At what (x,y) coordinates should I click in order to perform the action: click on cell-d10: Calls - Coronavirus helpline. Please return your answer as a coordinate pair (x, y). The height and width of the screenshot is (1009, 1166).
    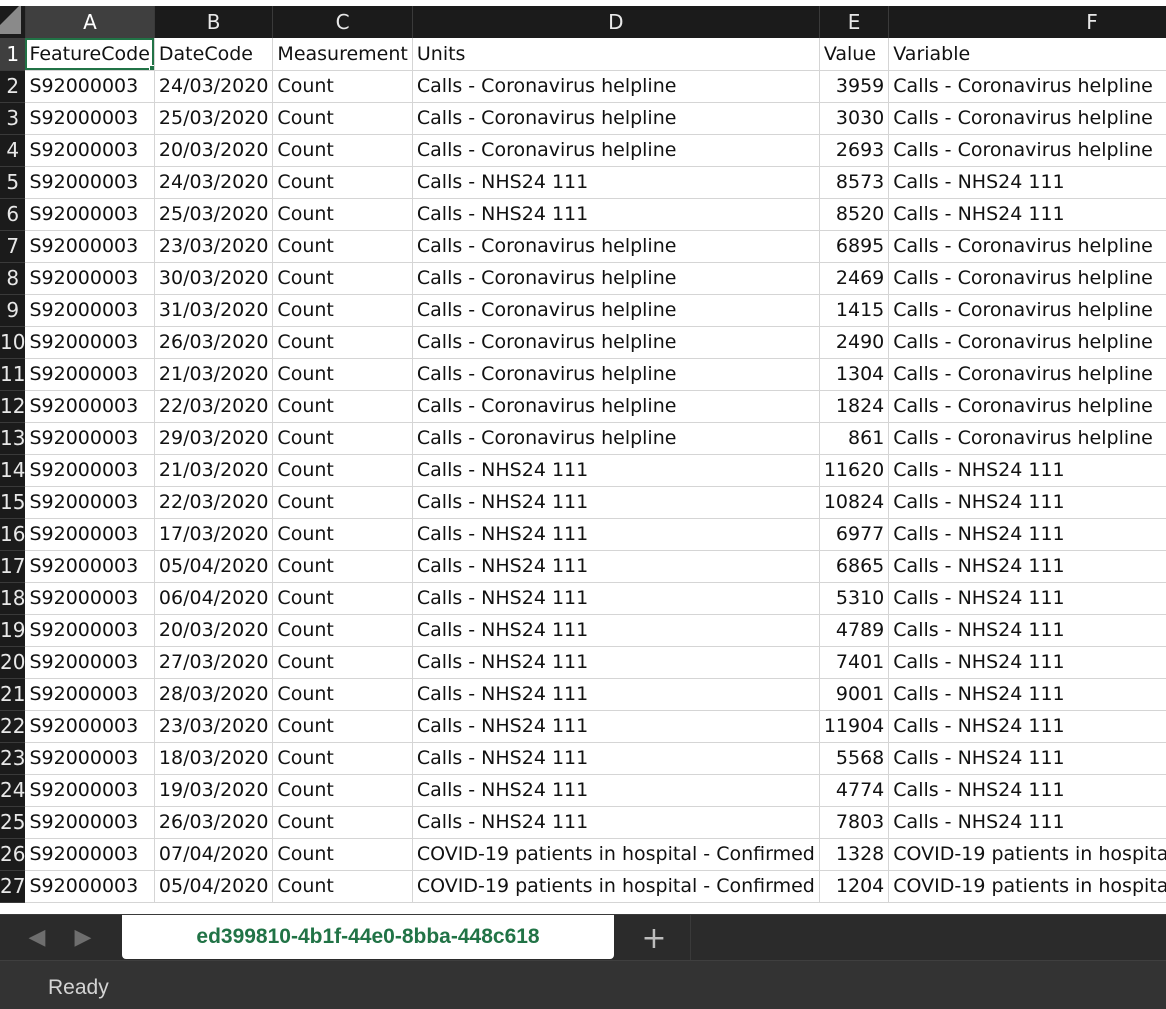
    Looking at the image, I should click on (616, 342).